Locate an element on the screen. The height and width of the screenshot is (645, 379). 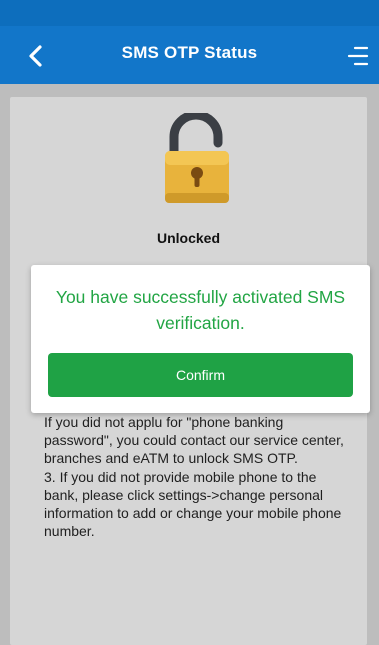
status-bar is located at coordinates (189, 13).